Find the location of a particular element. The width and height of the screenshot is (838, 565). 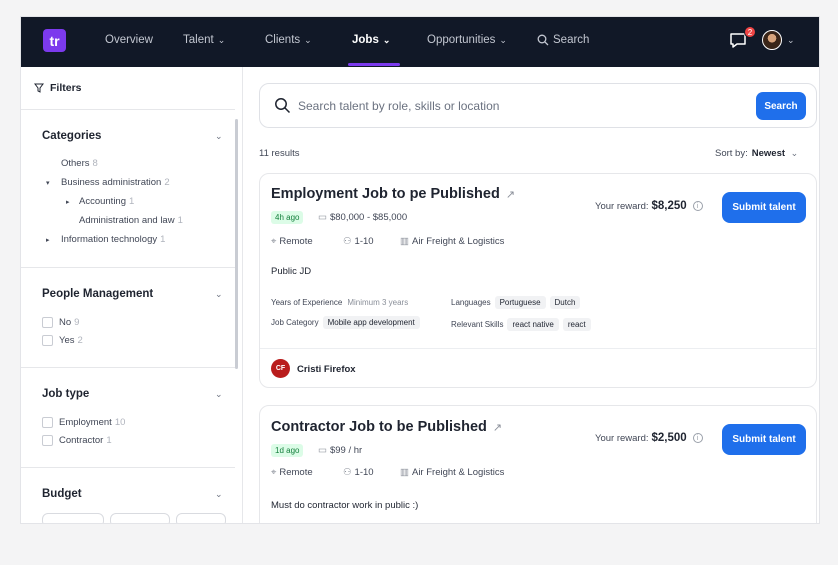

job-rate: ▭ $99 / hr is located at coordinates (340, 450).